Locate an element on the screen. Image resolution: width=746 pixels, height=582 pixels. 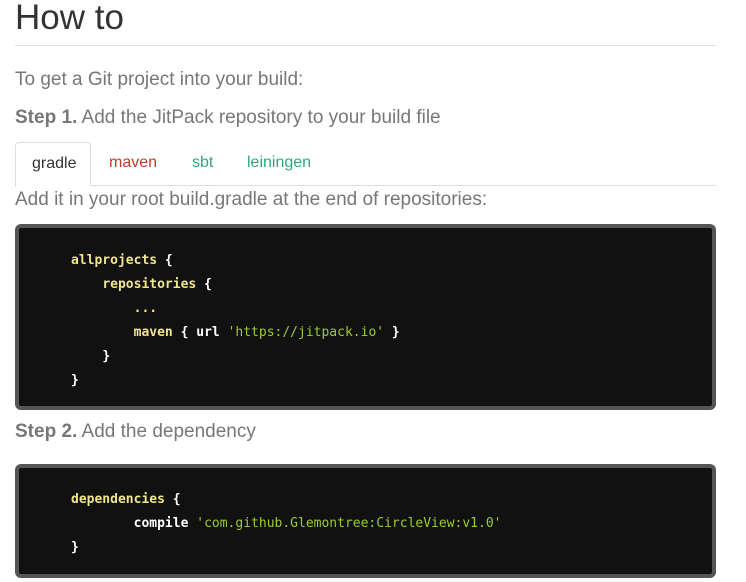
step-2-text: Add the dependency is located at coordinates (168, 431).